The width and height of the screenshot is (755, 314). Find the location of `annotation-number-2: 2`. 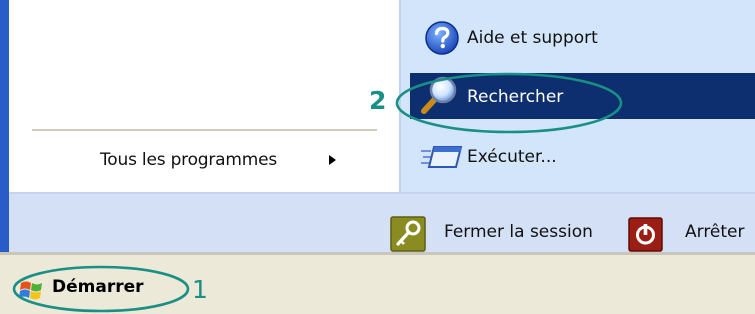

annotation-number-2: 2 is located at coordinates (378, 100).